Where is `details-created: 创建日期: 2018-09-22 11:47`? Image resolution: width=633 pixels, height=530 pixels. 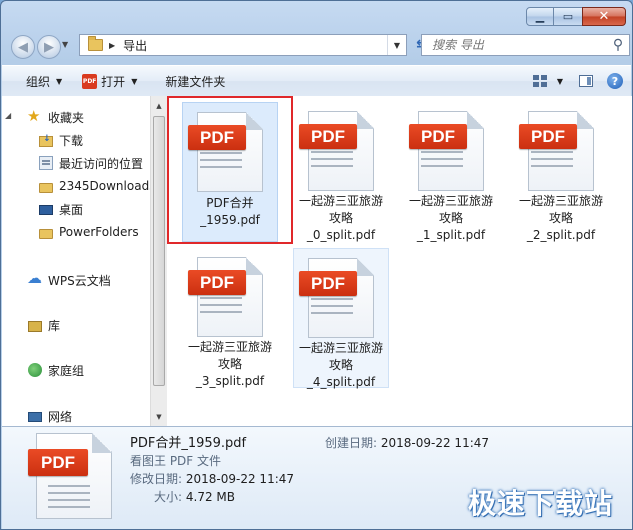
details-created: 创建日期: 2018-09-22 11:47 is located at coordinates (407, 443).